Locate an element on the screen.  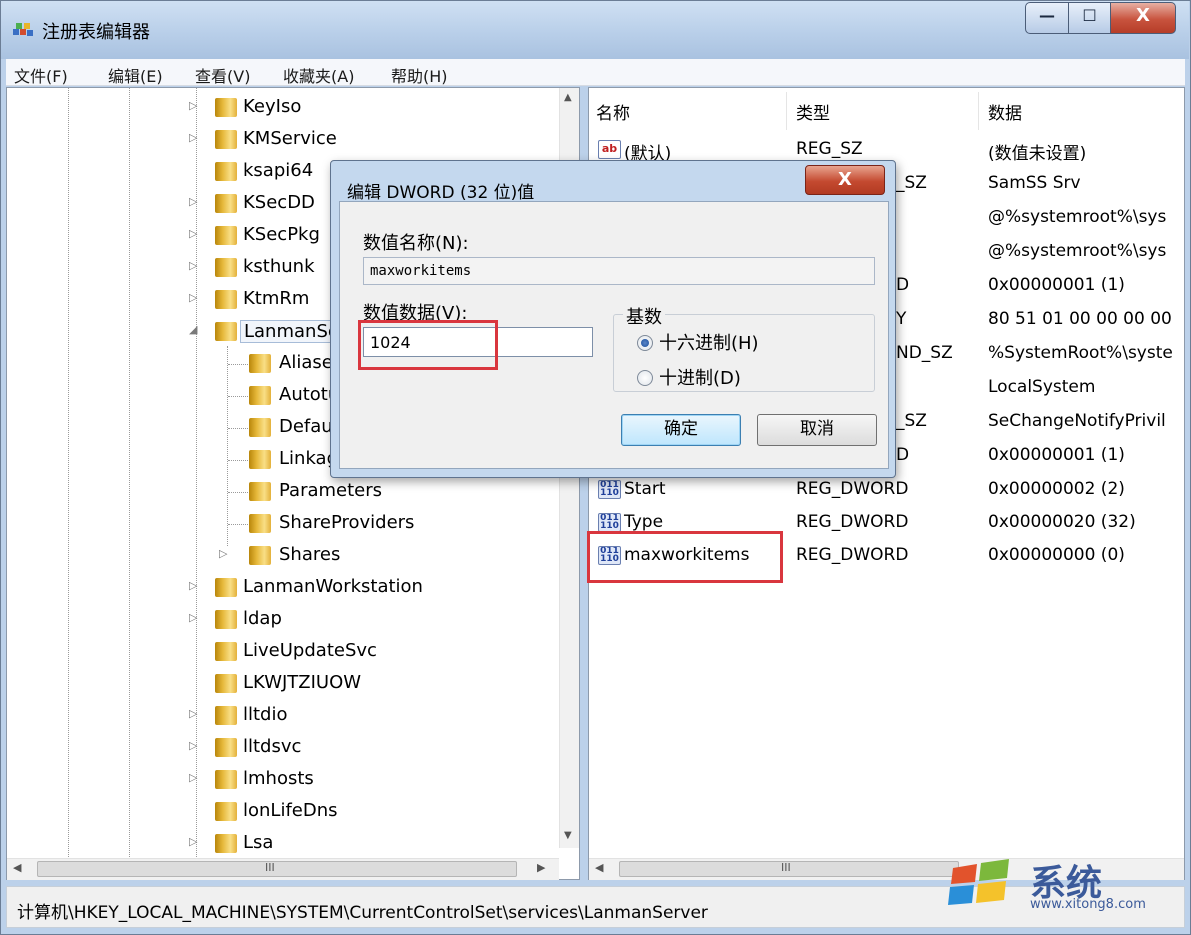
close-button: X is located at coordinates (1143, 18).